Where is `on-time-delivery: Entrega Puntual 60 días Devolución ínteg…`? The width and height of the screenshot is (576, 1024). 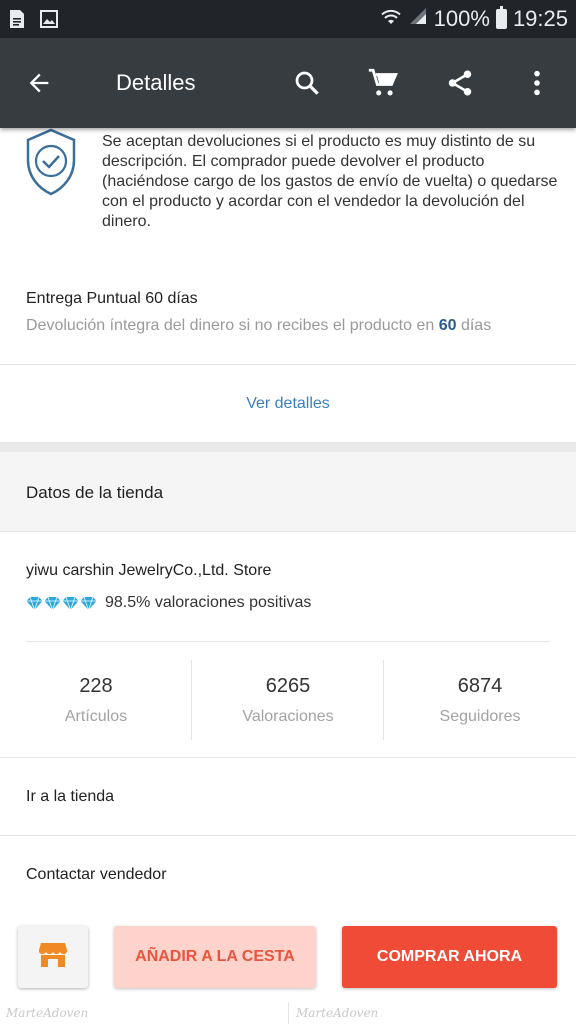 on-time-delivery: Entrega Puntual 60 días Devolución ínteg… is located at coordinates (291, 312).